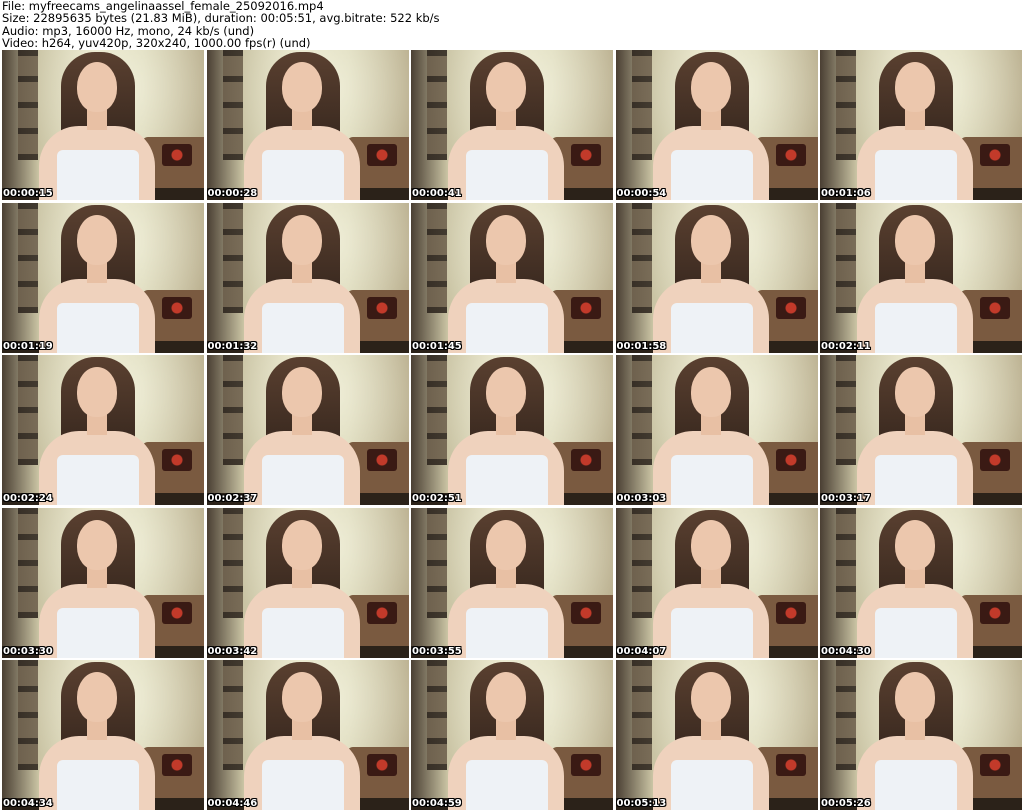  I want to click on video-thumbnail: 00:05:13, so click(716, 735).